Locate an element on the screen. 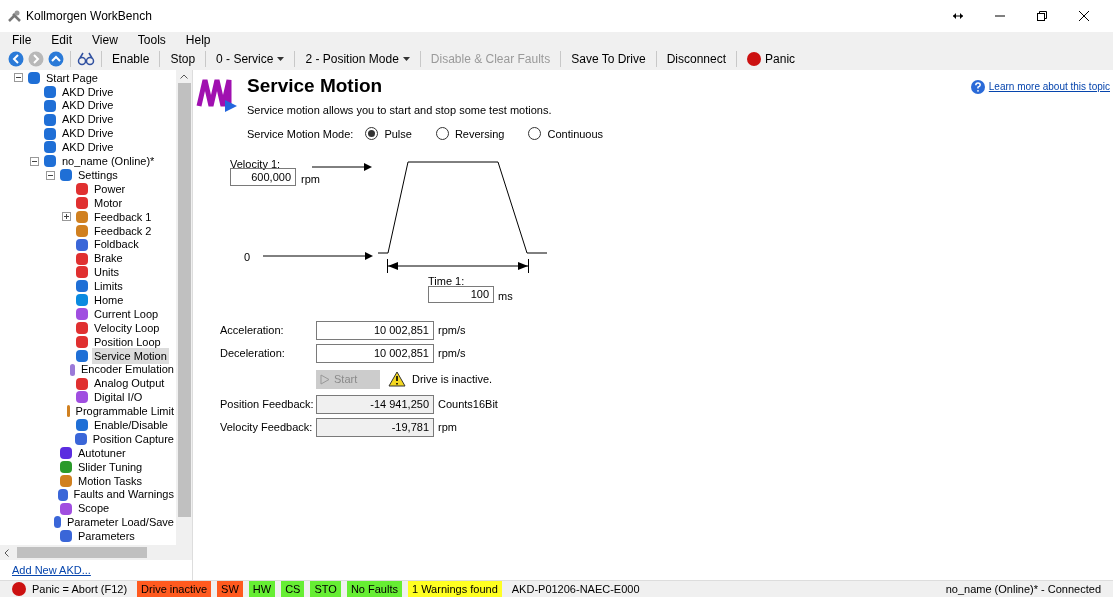 This screenshot has height=597, width=1113. status-flag: CS is located at coordinates (293, 588).